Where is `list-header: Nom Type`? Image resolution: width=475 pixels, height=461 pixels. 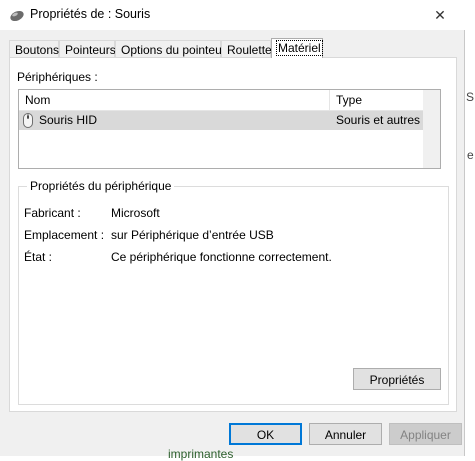
list-header: Nom Type is located at coordinates (229, 100).